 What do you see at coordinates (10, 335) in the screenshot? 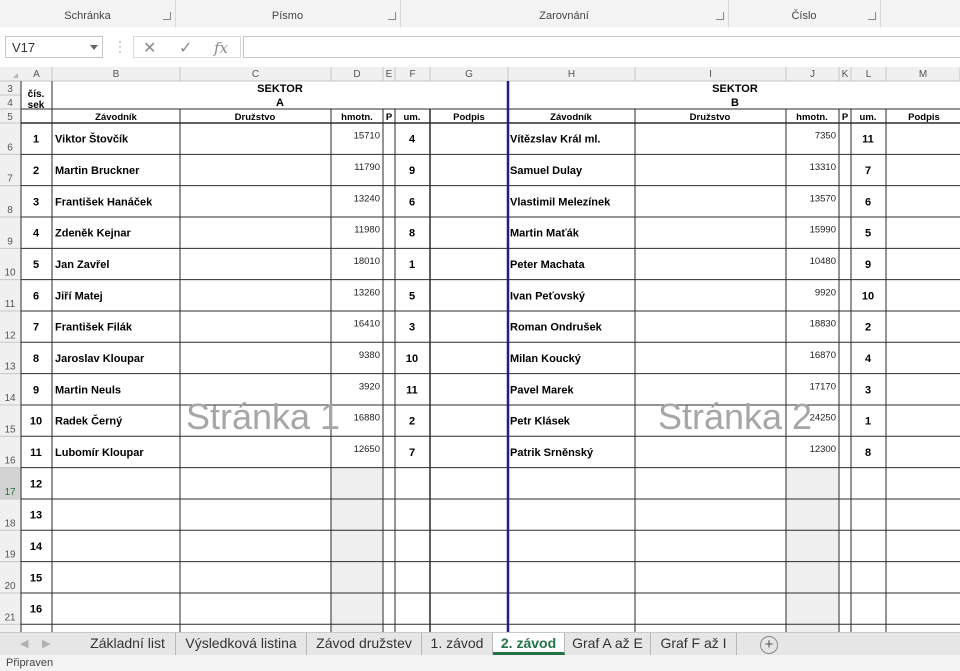
I see `row-header: 12` at bounding box center [10, 335].